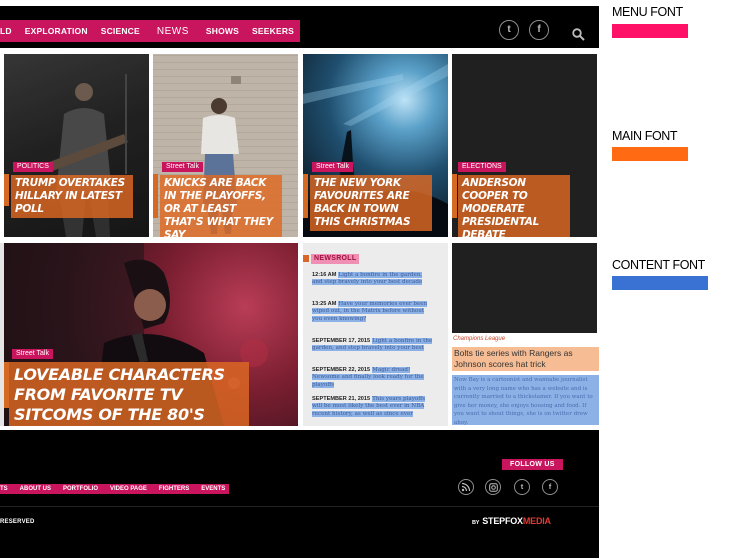  What do you see at coordinates (4, 489) in the screenshot?
I see `footer-item-ts: TS` at bounding box center [4, 489].